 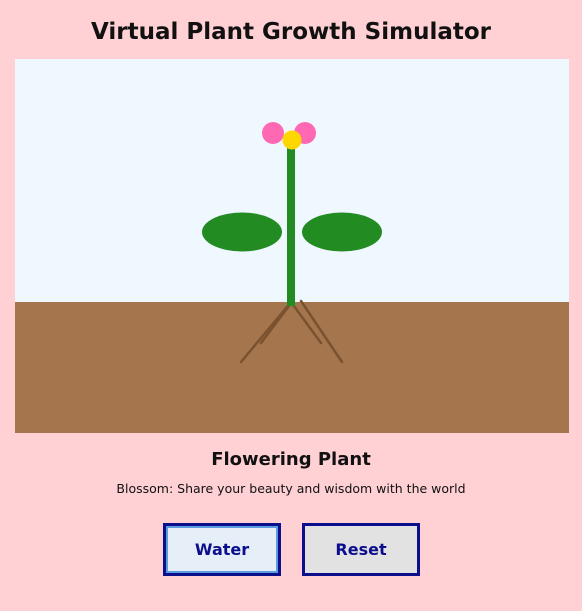 I want to click on leaf-right, so click(x=342, y=232).